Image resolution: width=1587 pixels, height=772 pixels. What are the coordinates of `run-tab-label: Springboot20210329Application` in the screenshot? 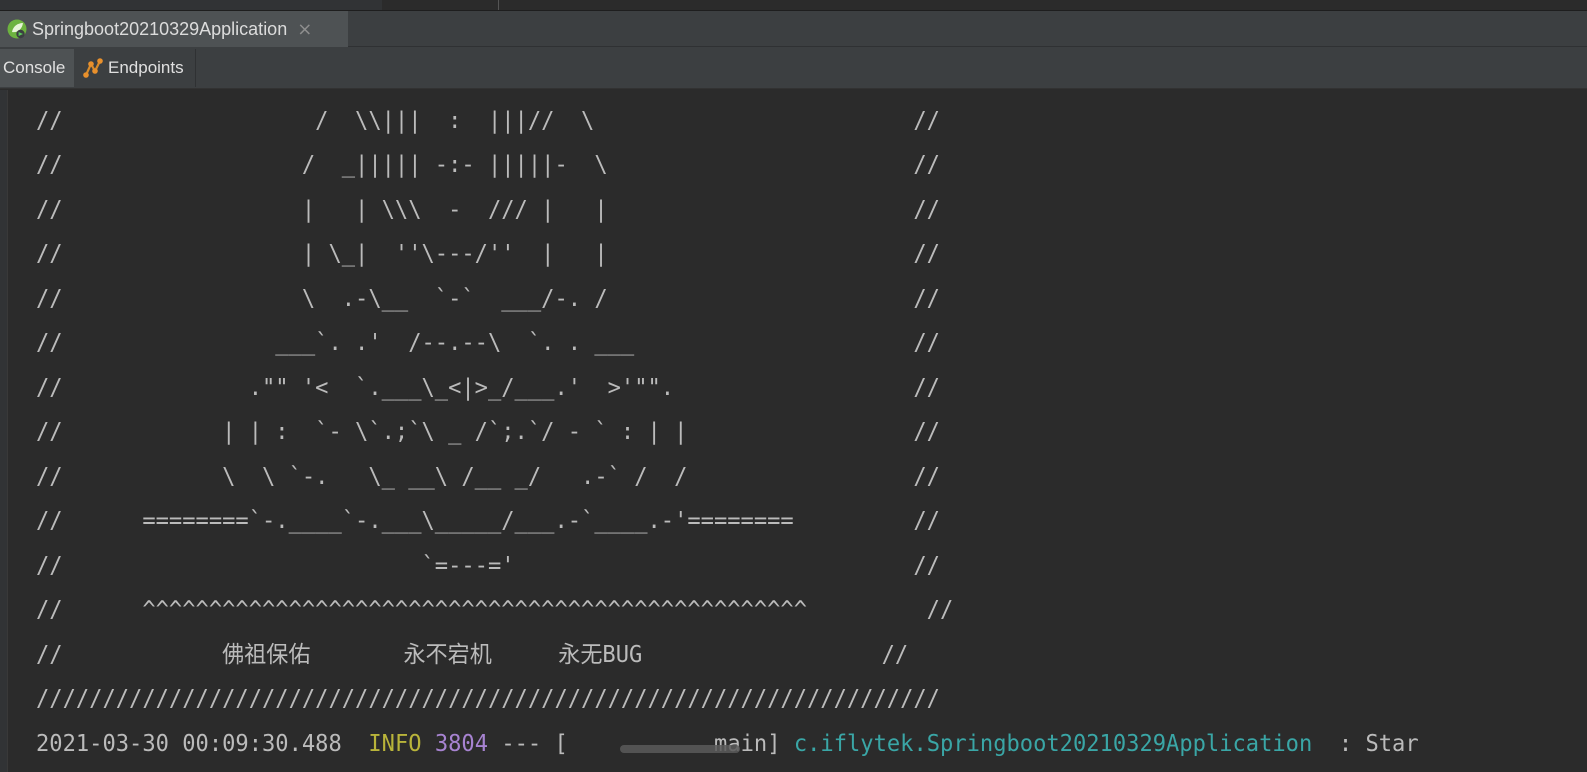 It's located at (160, 28).